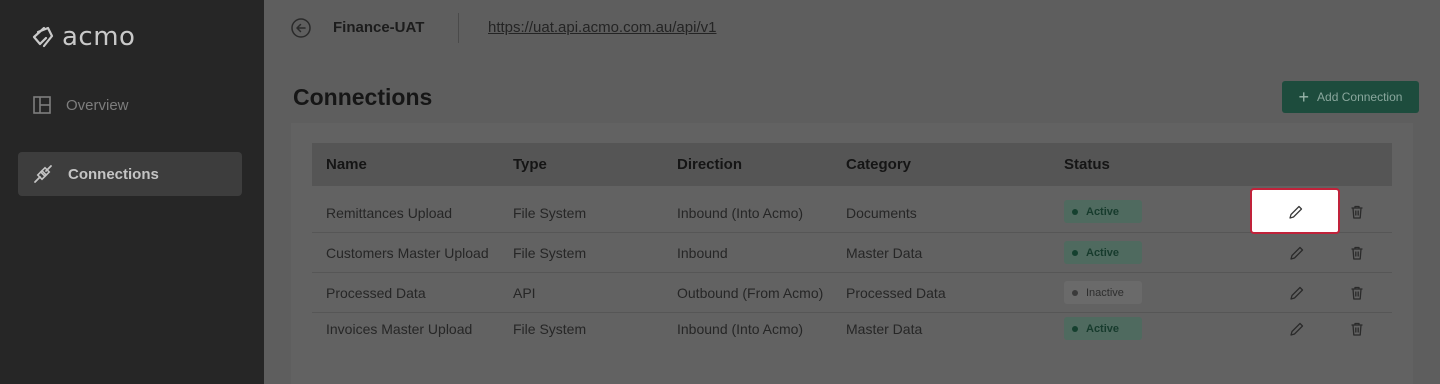  Describe the element at coordinates (1360, 97) in the screenshot. I see `add-connection-label: Add Connection` at that location.